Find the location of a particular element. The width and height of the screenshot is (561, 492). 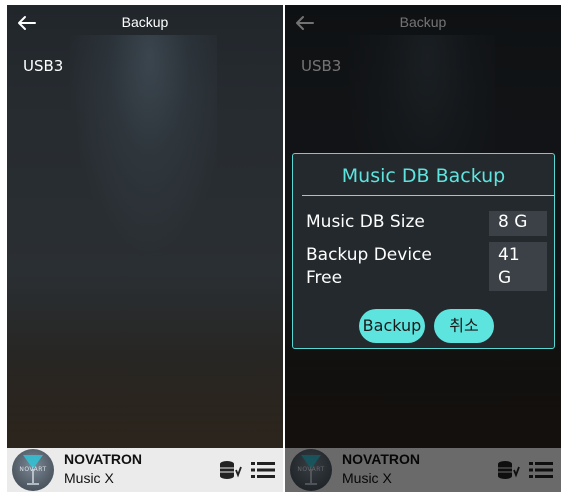

db-size-value: 8 G is located at coordinates (518, 223).